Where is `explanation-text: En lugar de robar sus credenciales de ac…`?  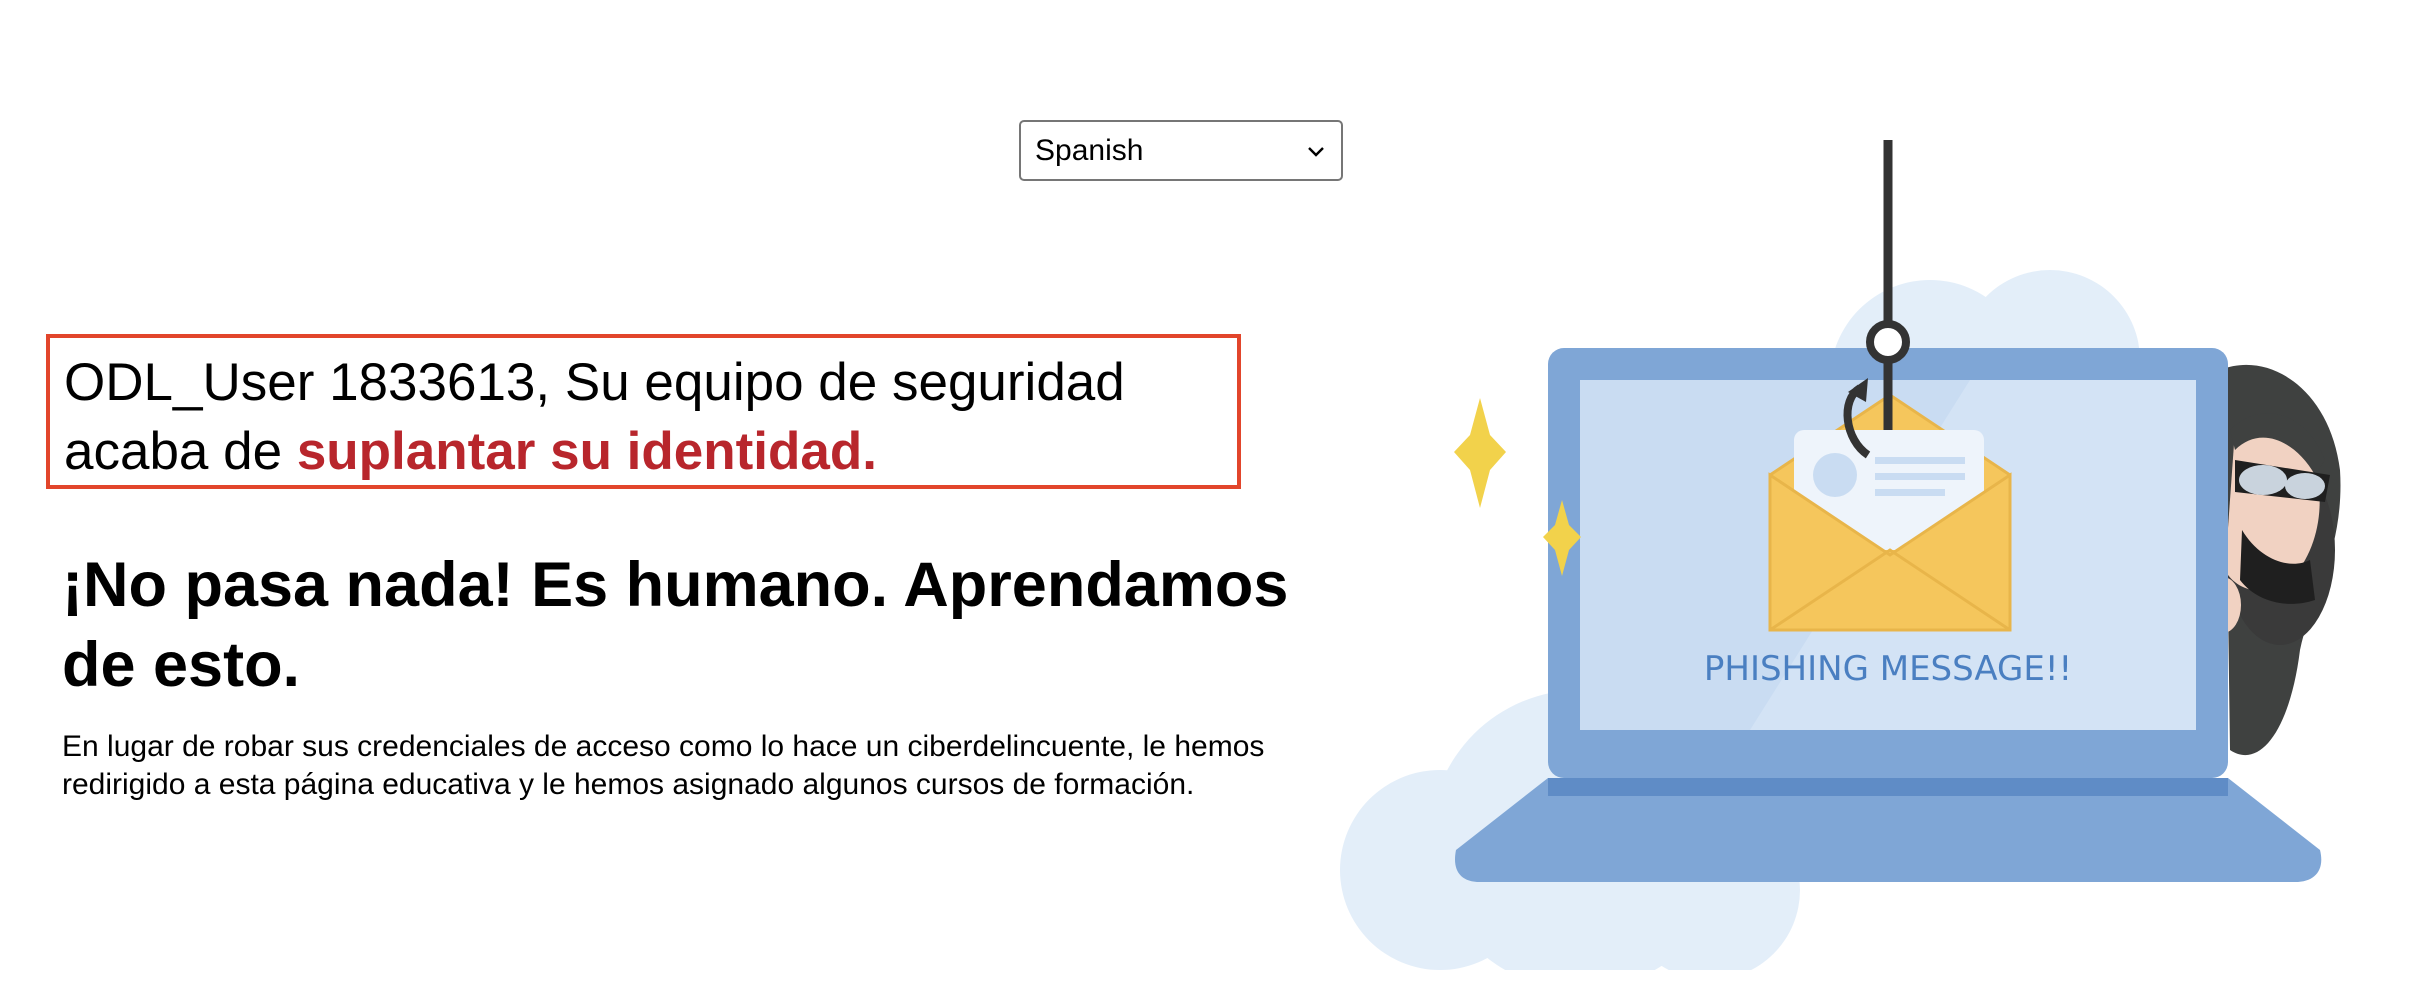
explanation-text: En lugar de robar sus credenciales de ac… is located at coordinates (663, 765).